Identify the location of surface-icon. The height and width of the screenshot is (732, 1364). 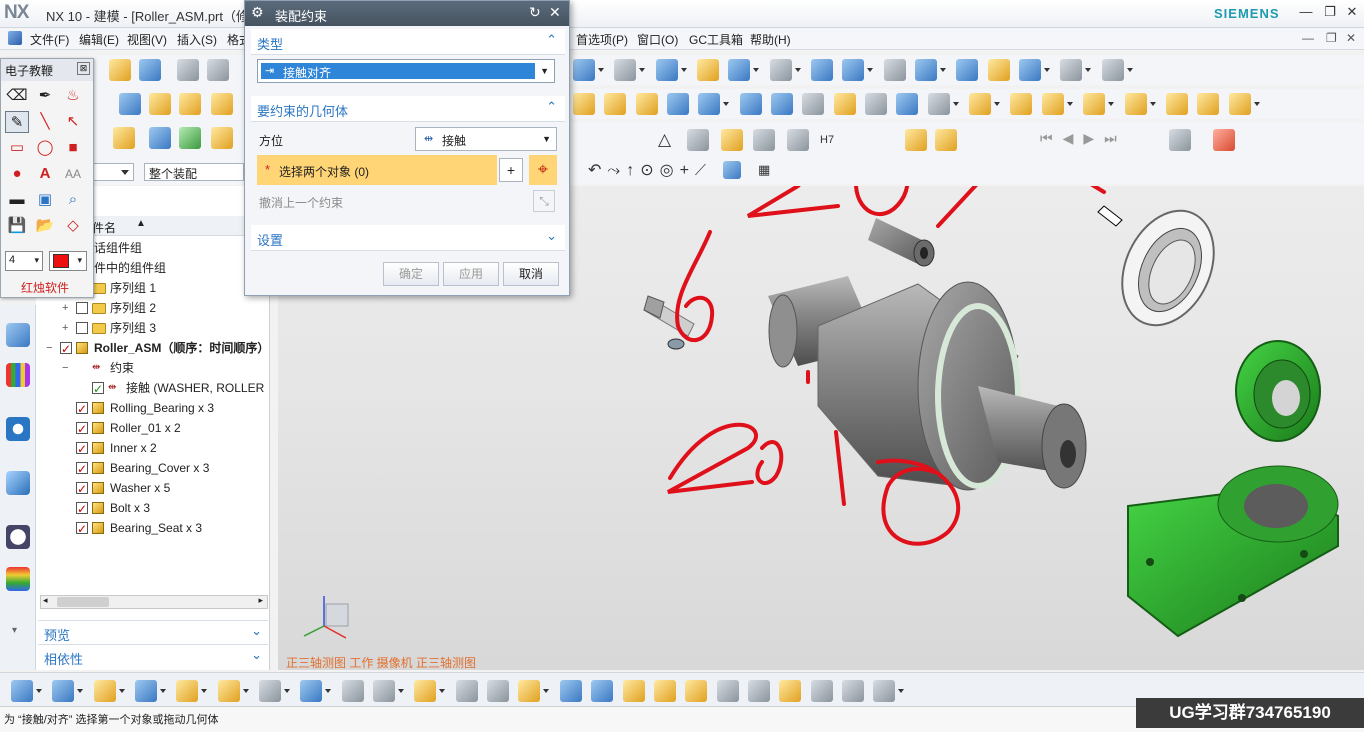
(750, 104).